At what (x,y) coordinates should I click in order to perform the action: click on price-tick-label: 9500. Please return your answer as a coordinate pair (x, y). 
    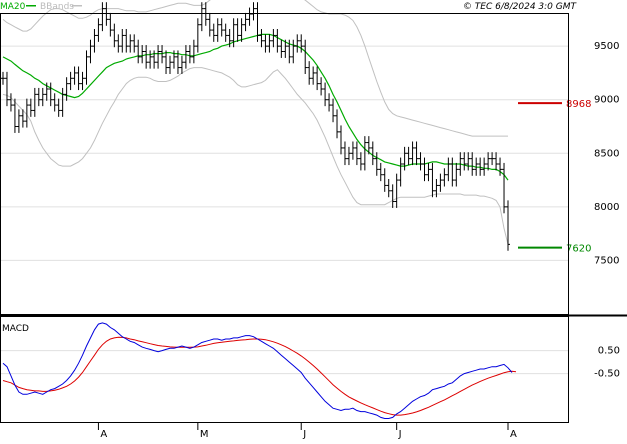
    Looking at the image, I should click on (606, 46).